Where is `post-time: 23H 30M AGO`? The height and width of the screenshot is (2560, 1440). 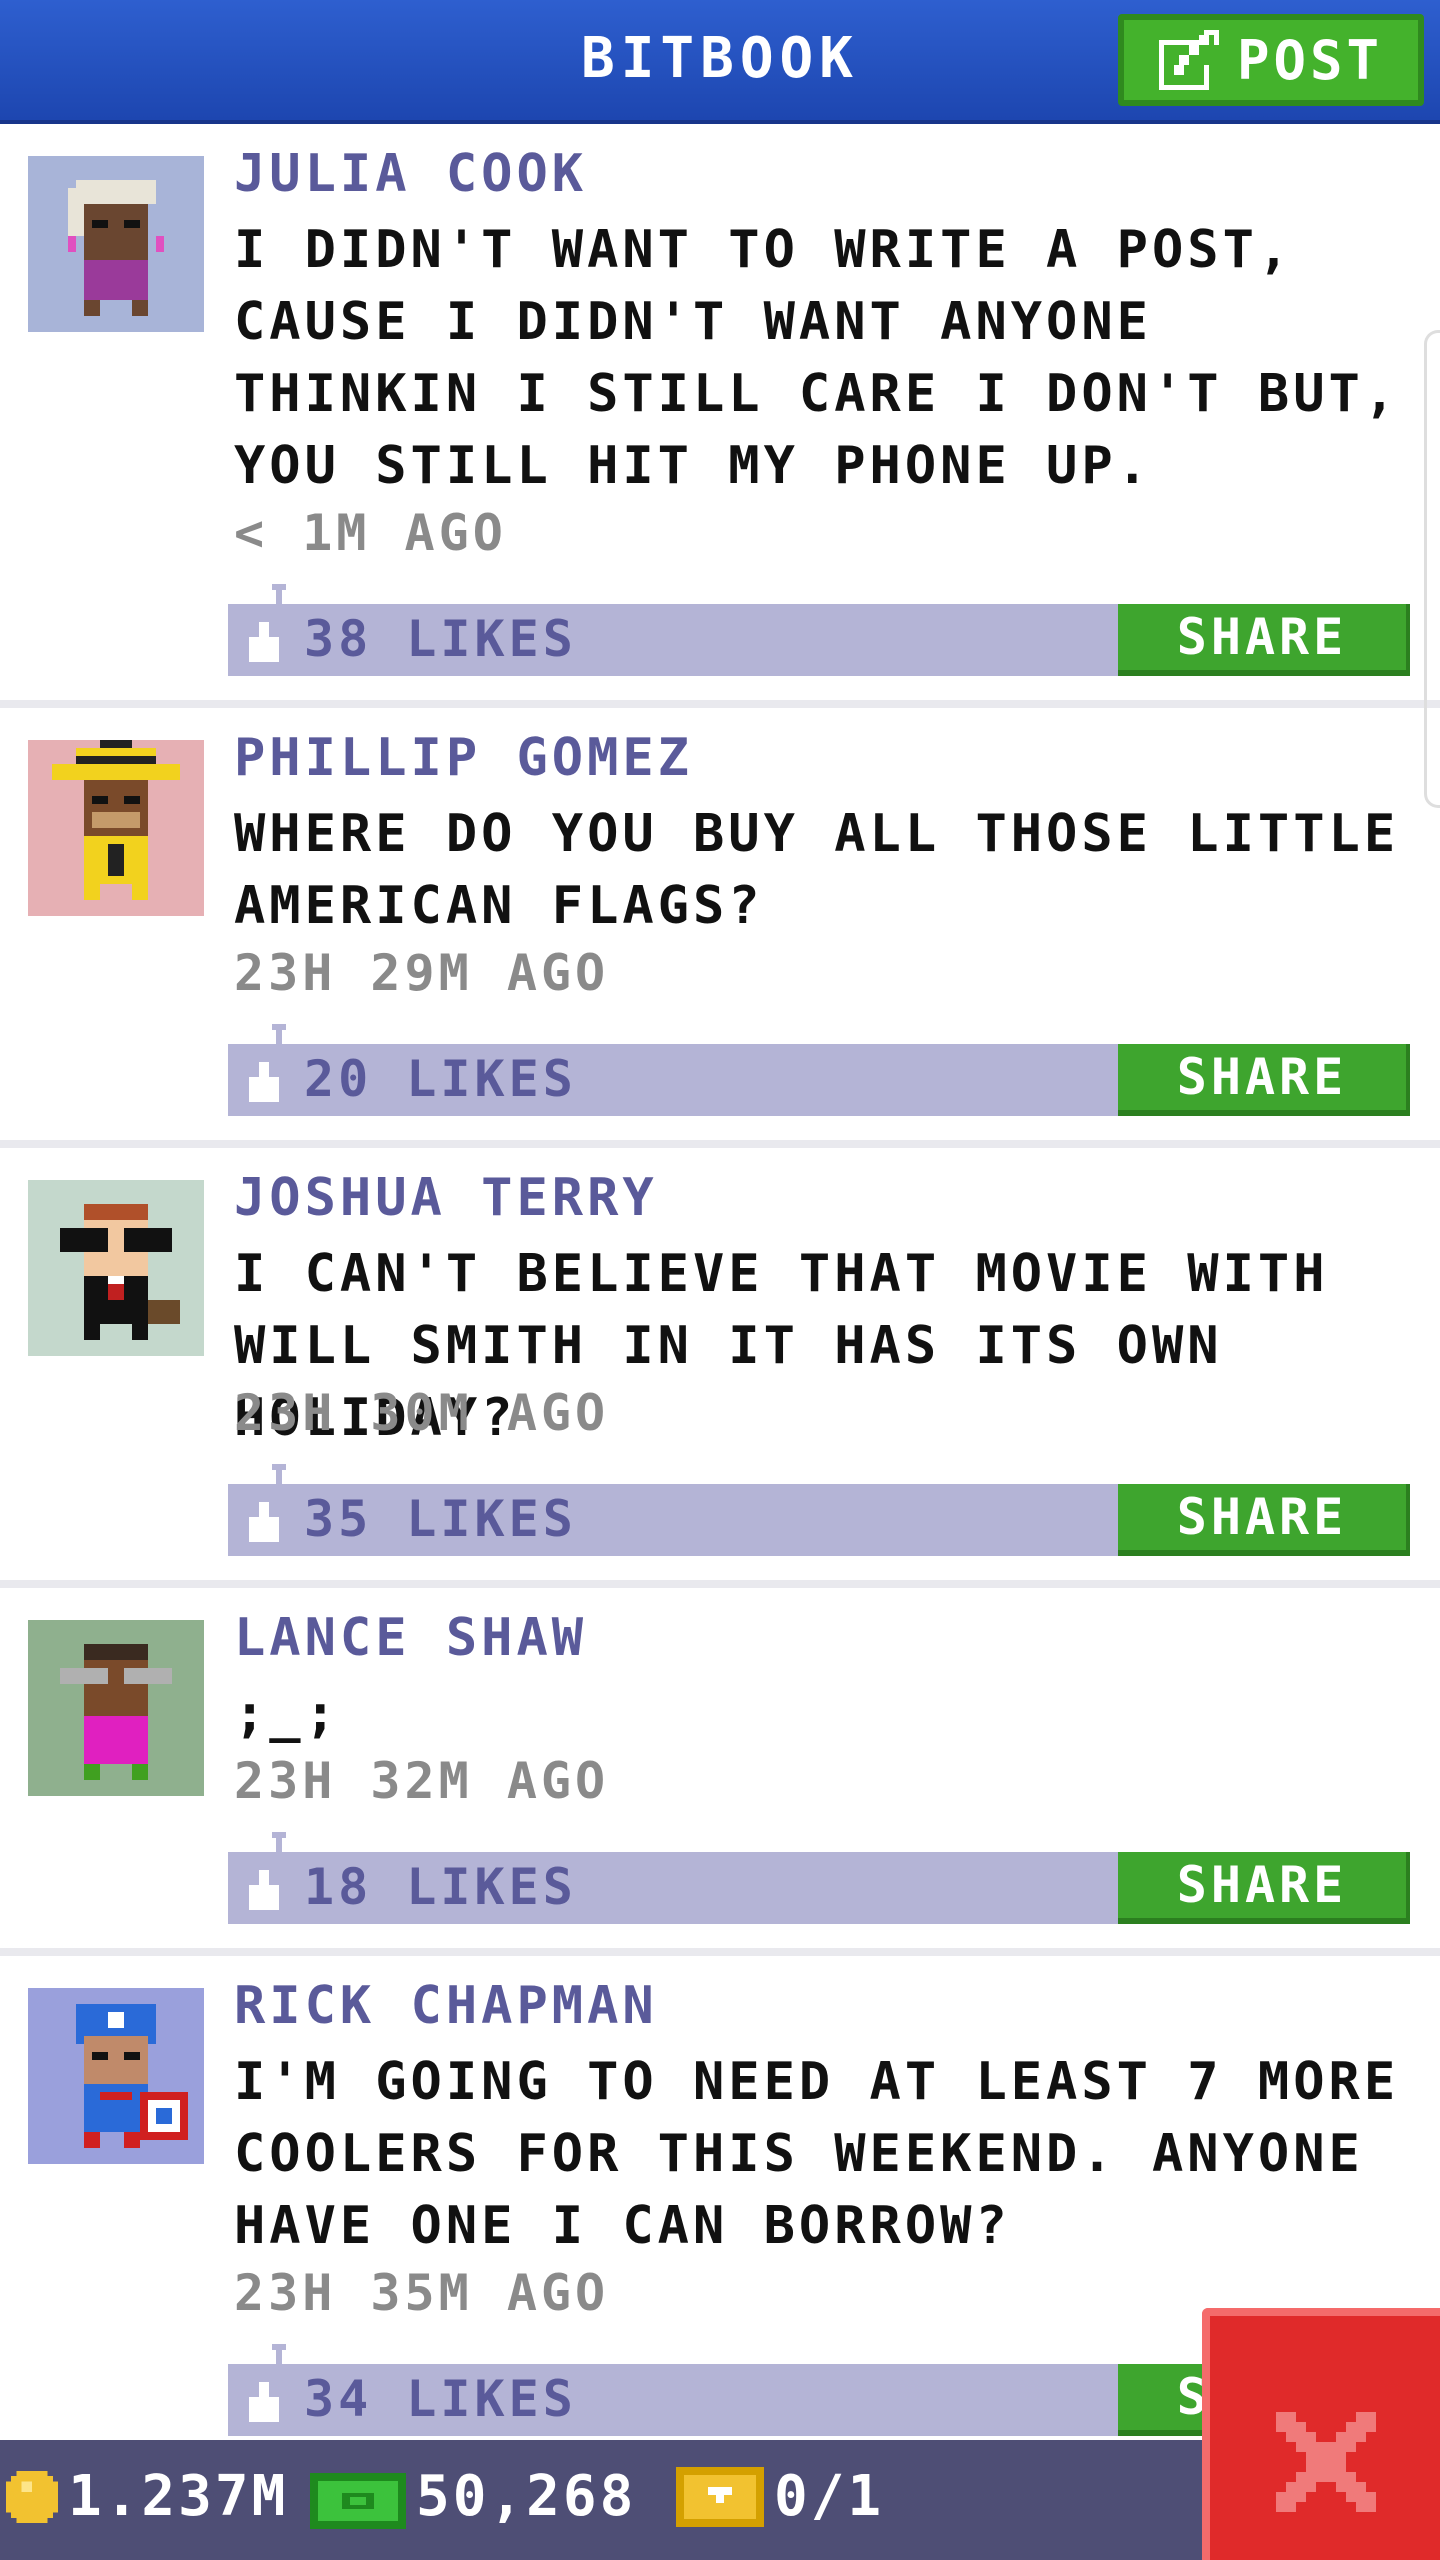 post-time: 23H 30M AGO is located at coordinates (422, 1413).